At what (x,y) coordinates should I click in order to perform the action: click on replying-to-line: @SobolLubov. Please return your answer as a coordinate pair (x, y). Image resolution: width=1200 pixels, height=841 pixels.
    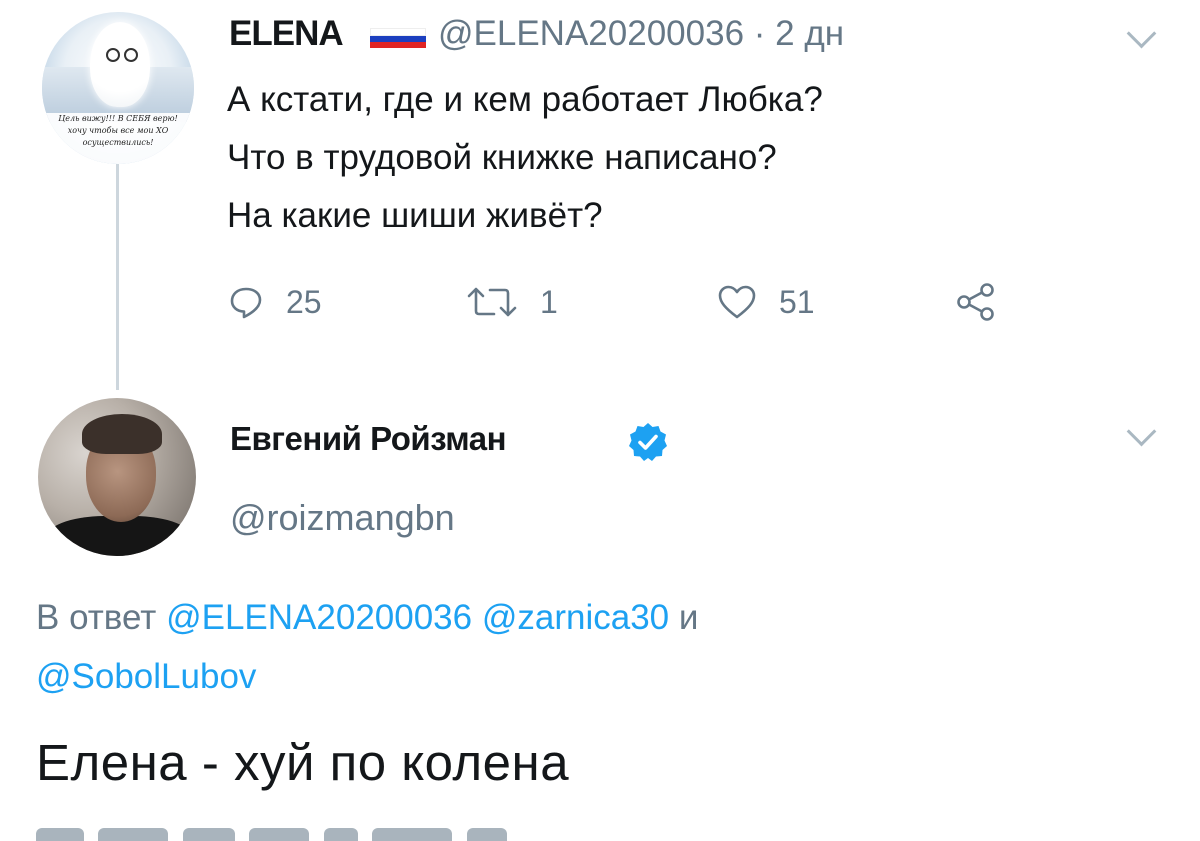
    Looking at the image, I should click on (146, 677).